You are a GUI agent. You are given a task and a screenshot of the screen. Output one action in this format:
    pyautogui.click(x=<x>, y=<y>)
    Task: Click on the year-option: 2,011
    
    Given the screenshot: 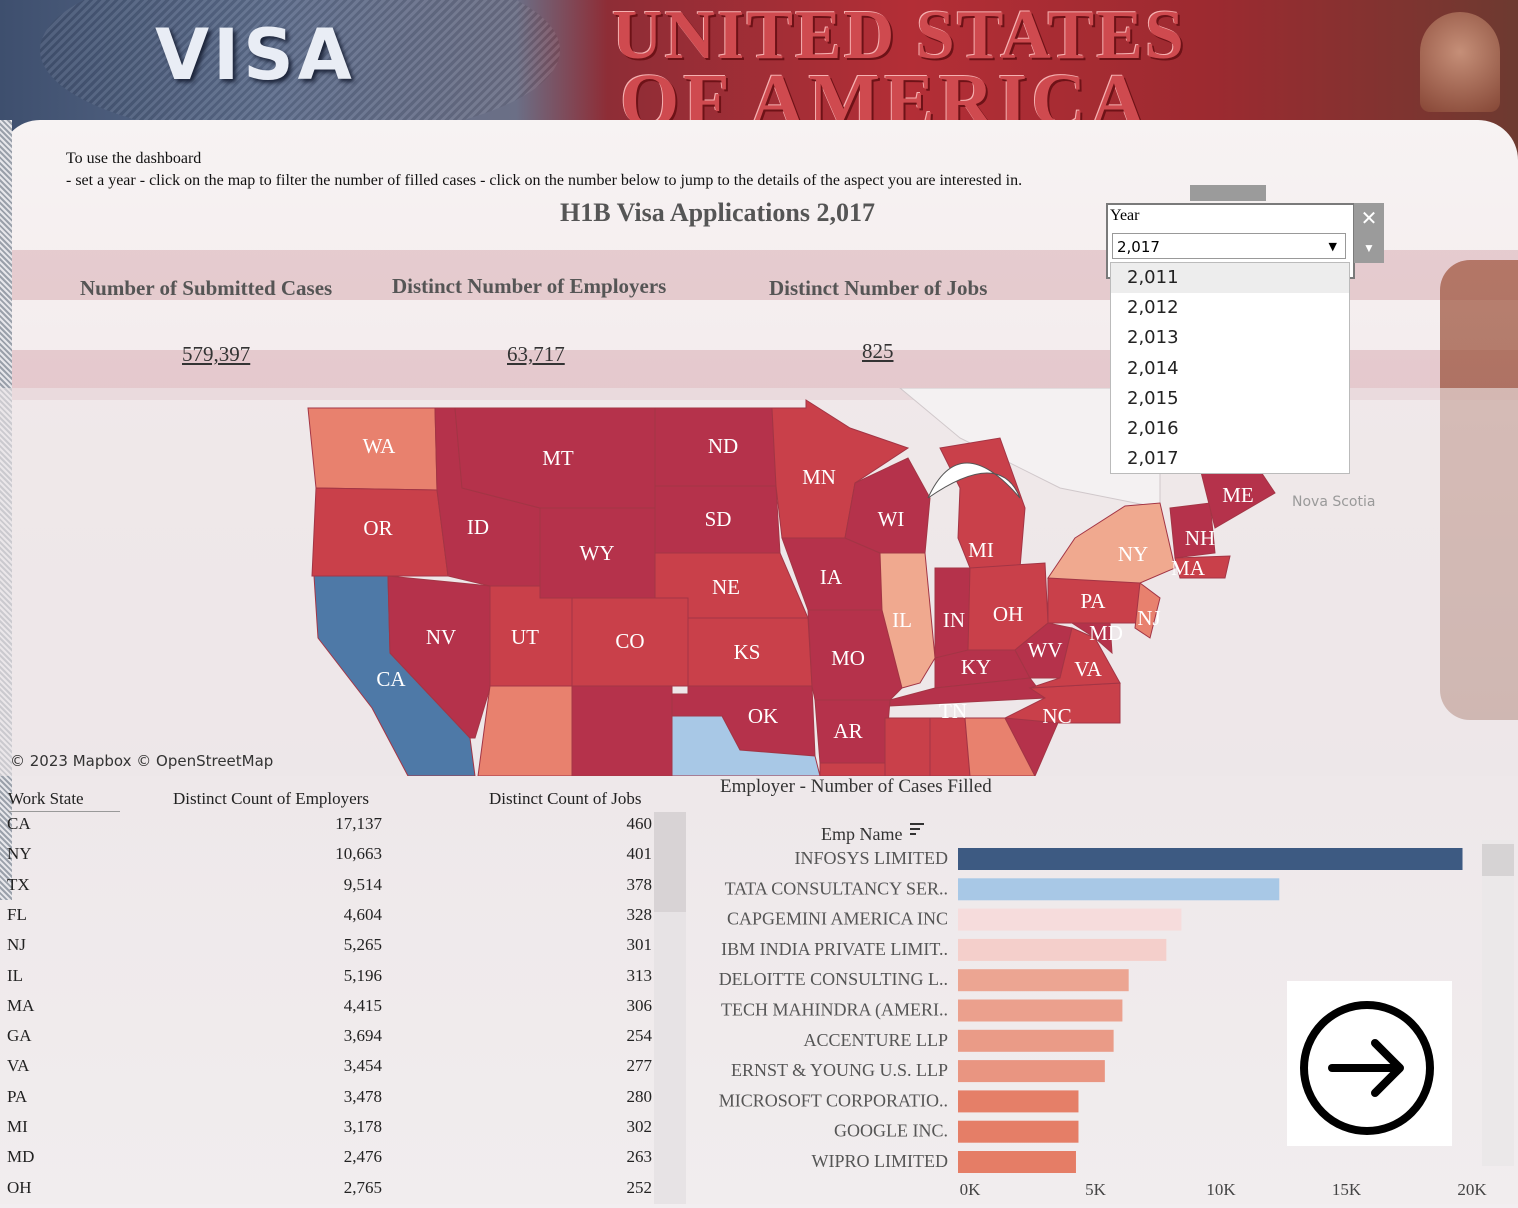 What is the action you would take?
    pyautogui.click(x=1230, y=278)
    